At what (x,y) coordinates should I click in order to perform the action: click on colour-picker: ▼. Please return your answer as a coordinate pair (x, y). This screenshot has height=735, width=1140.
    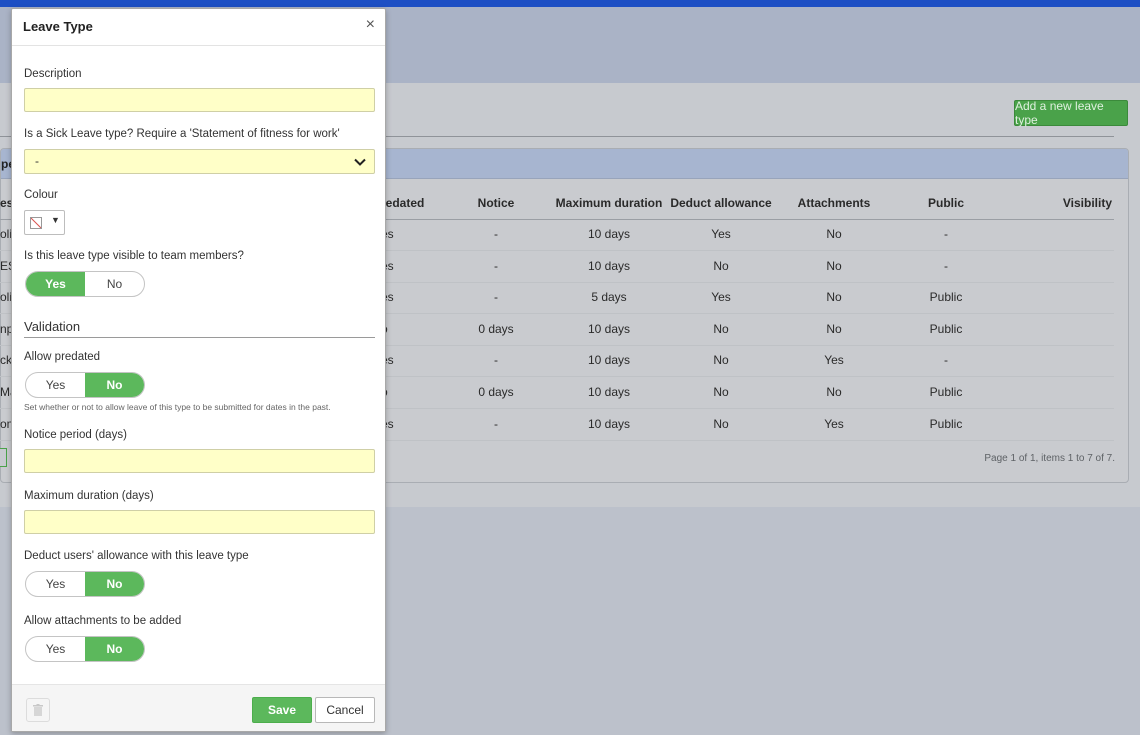
    Looking at the image, I should click on (44, 222).